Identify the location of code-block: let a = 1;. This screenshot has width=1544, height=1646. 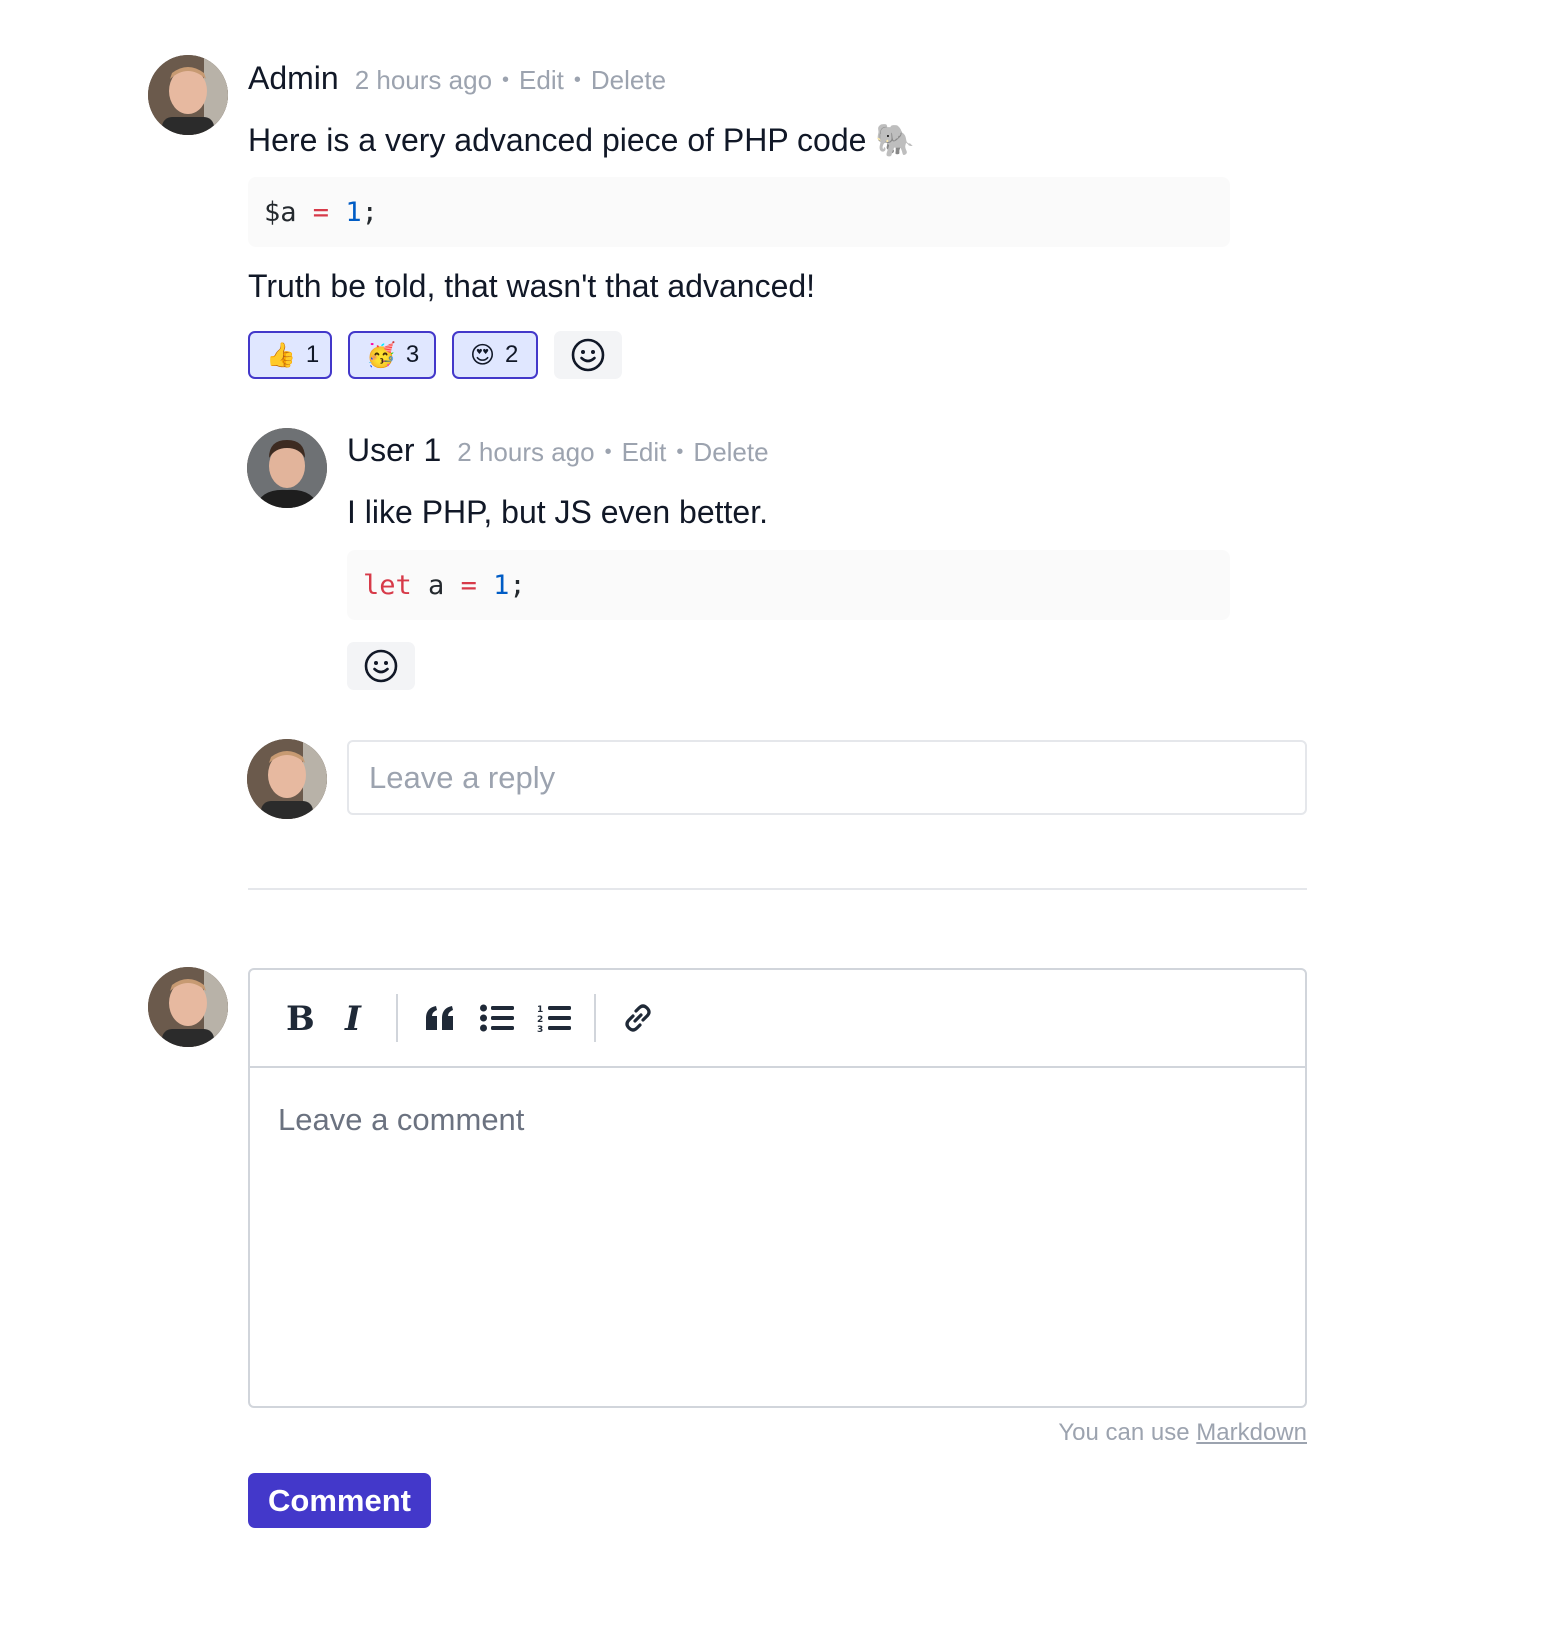
(788, 585).